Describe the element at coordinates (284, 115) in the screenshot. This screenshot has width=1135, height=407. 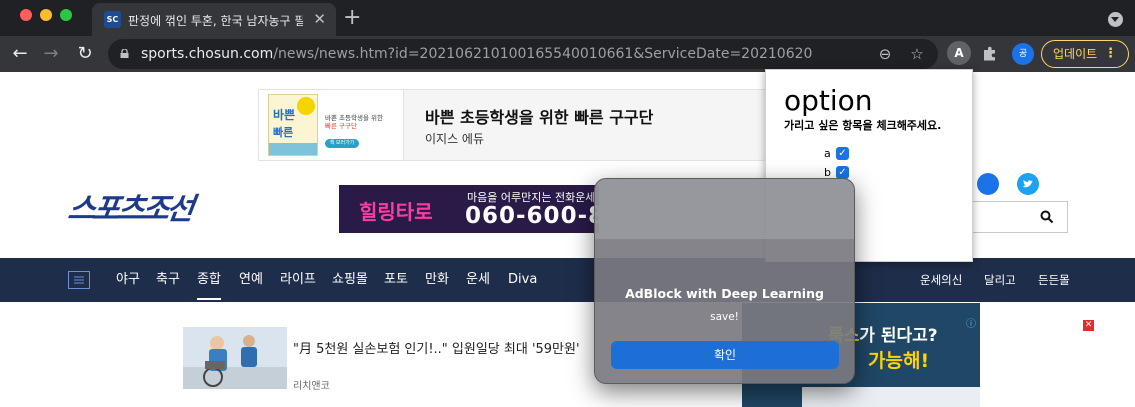
I see `book-title-1: 바쁜` at that location.